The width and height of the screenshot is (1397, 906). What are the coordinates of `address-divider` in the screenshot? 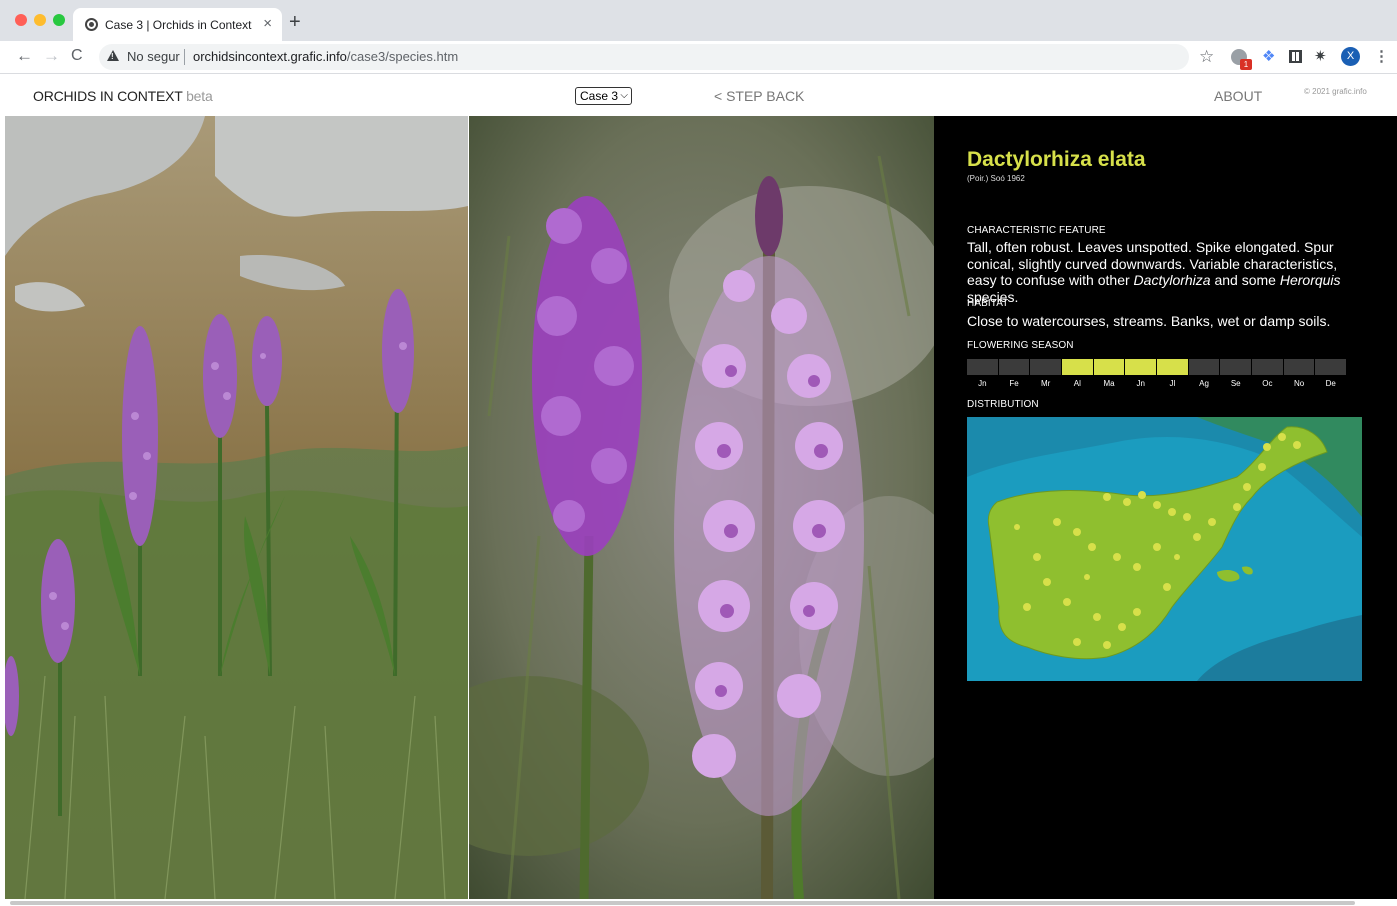 It's located at (184, 57).